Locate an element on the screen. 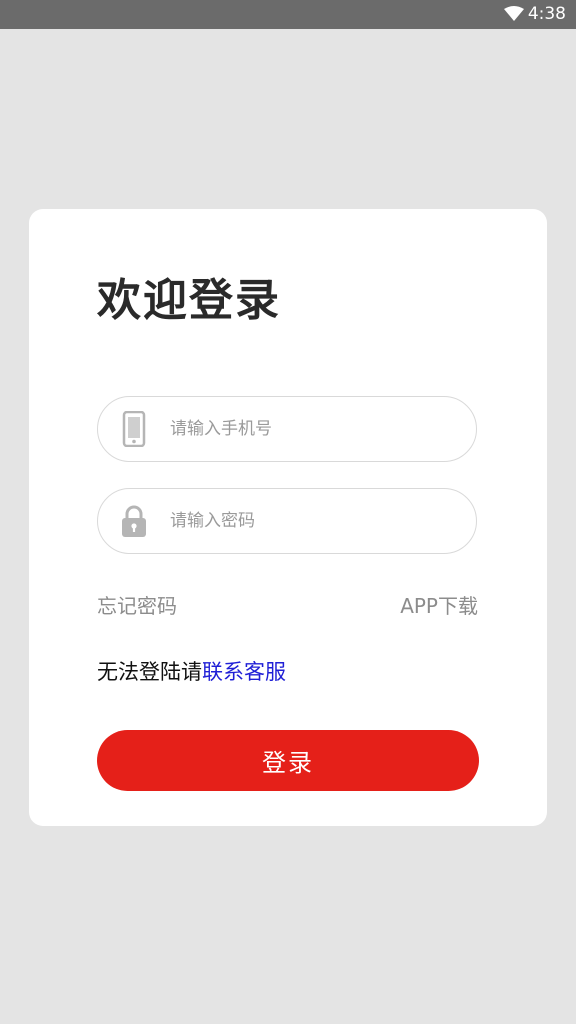  wifi-icon is located at coordinates (514, 13).